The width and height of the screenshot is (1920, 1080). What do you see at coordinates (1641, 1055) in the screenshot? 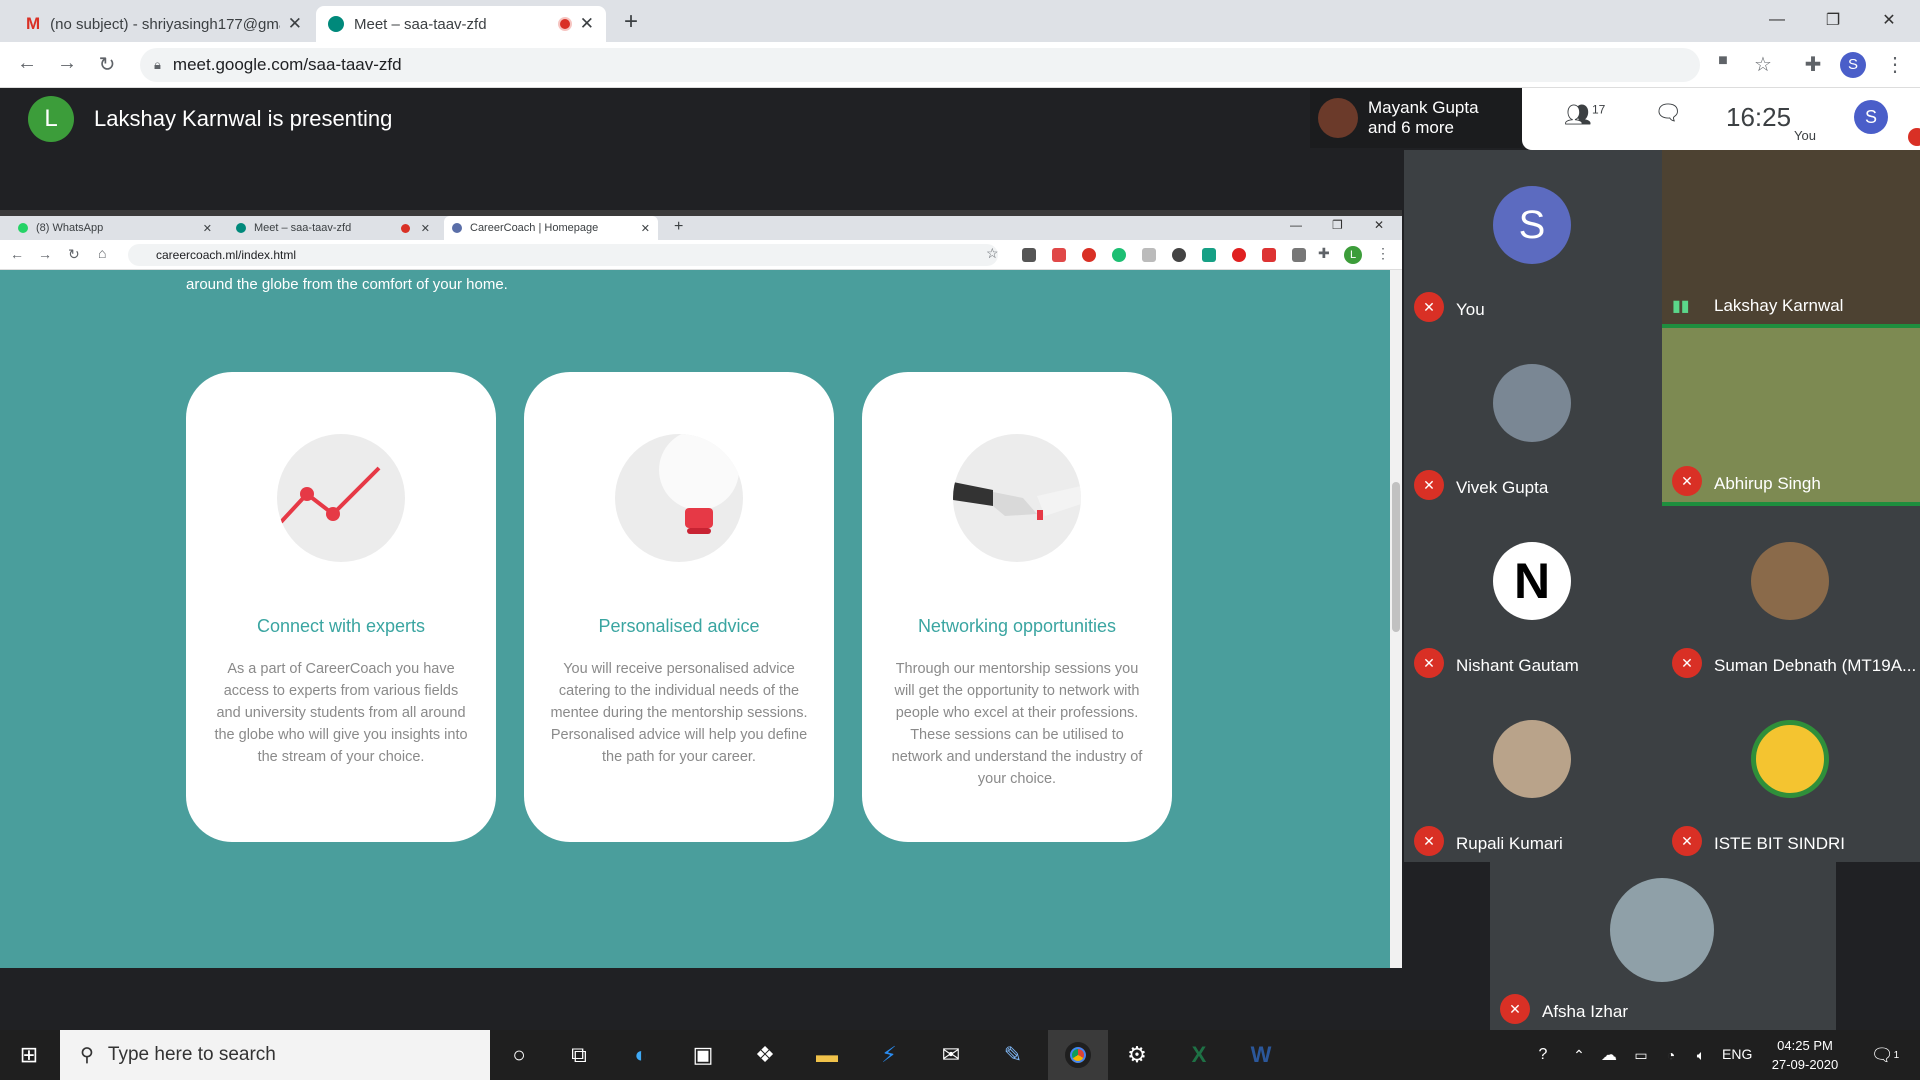
I see `battery-icon: ▭` at bounding box center [1641, 1055].